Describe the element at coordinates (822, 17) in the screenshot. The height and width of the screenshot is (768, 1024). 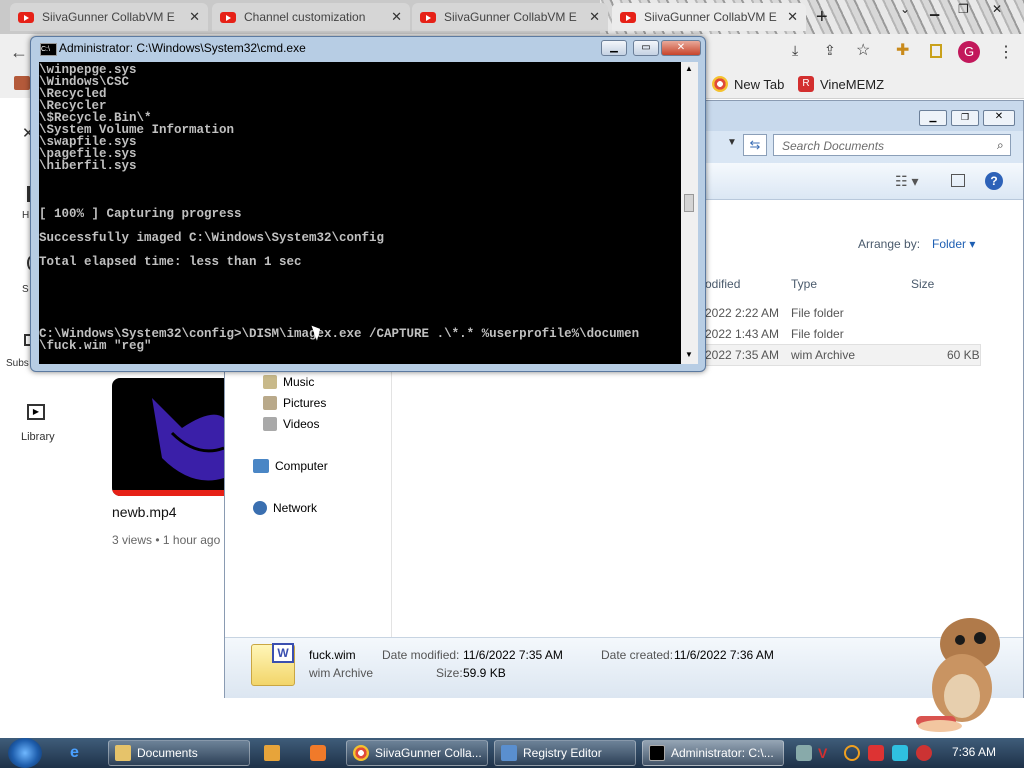
I see `new-tab-icon: +` at that location.